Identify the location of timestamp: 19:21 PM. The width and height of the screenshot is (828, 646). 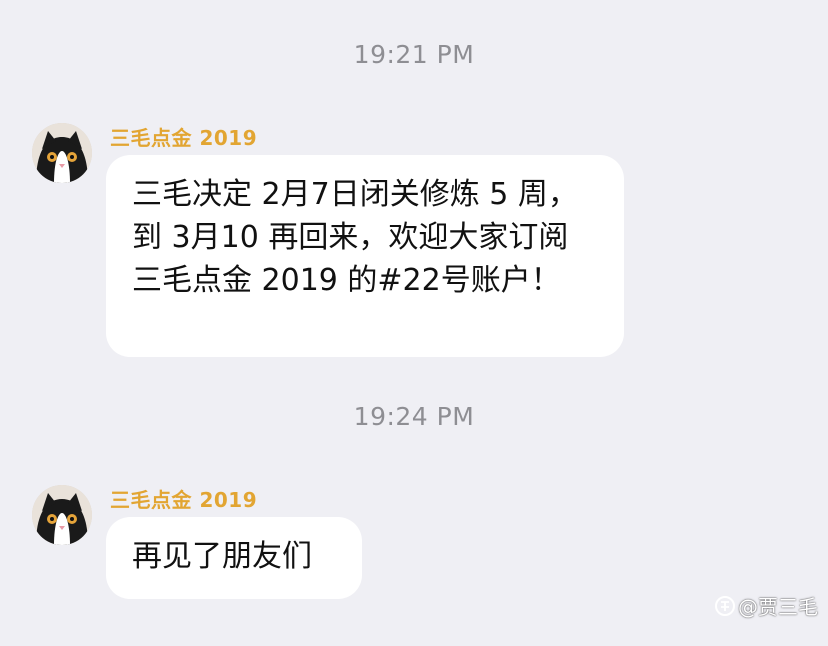
(414, 54).